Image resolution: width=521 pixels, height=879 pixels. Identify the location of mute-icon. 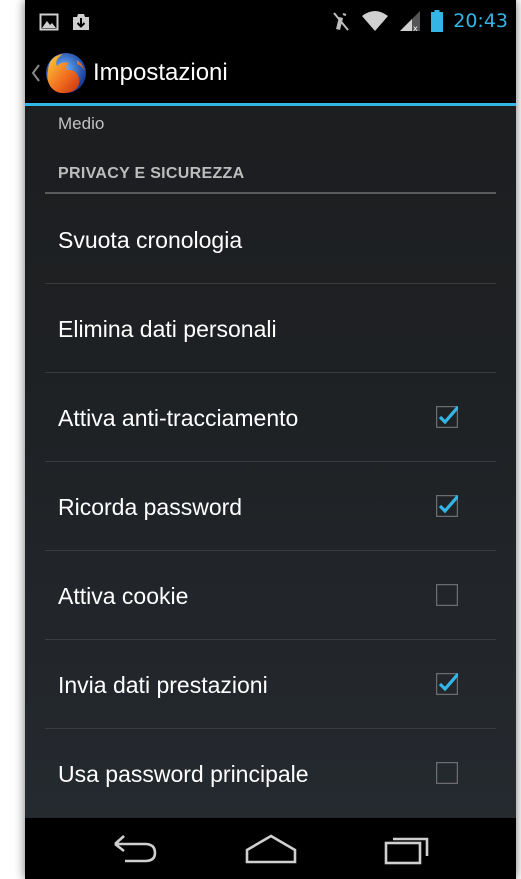
(341, 21).